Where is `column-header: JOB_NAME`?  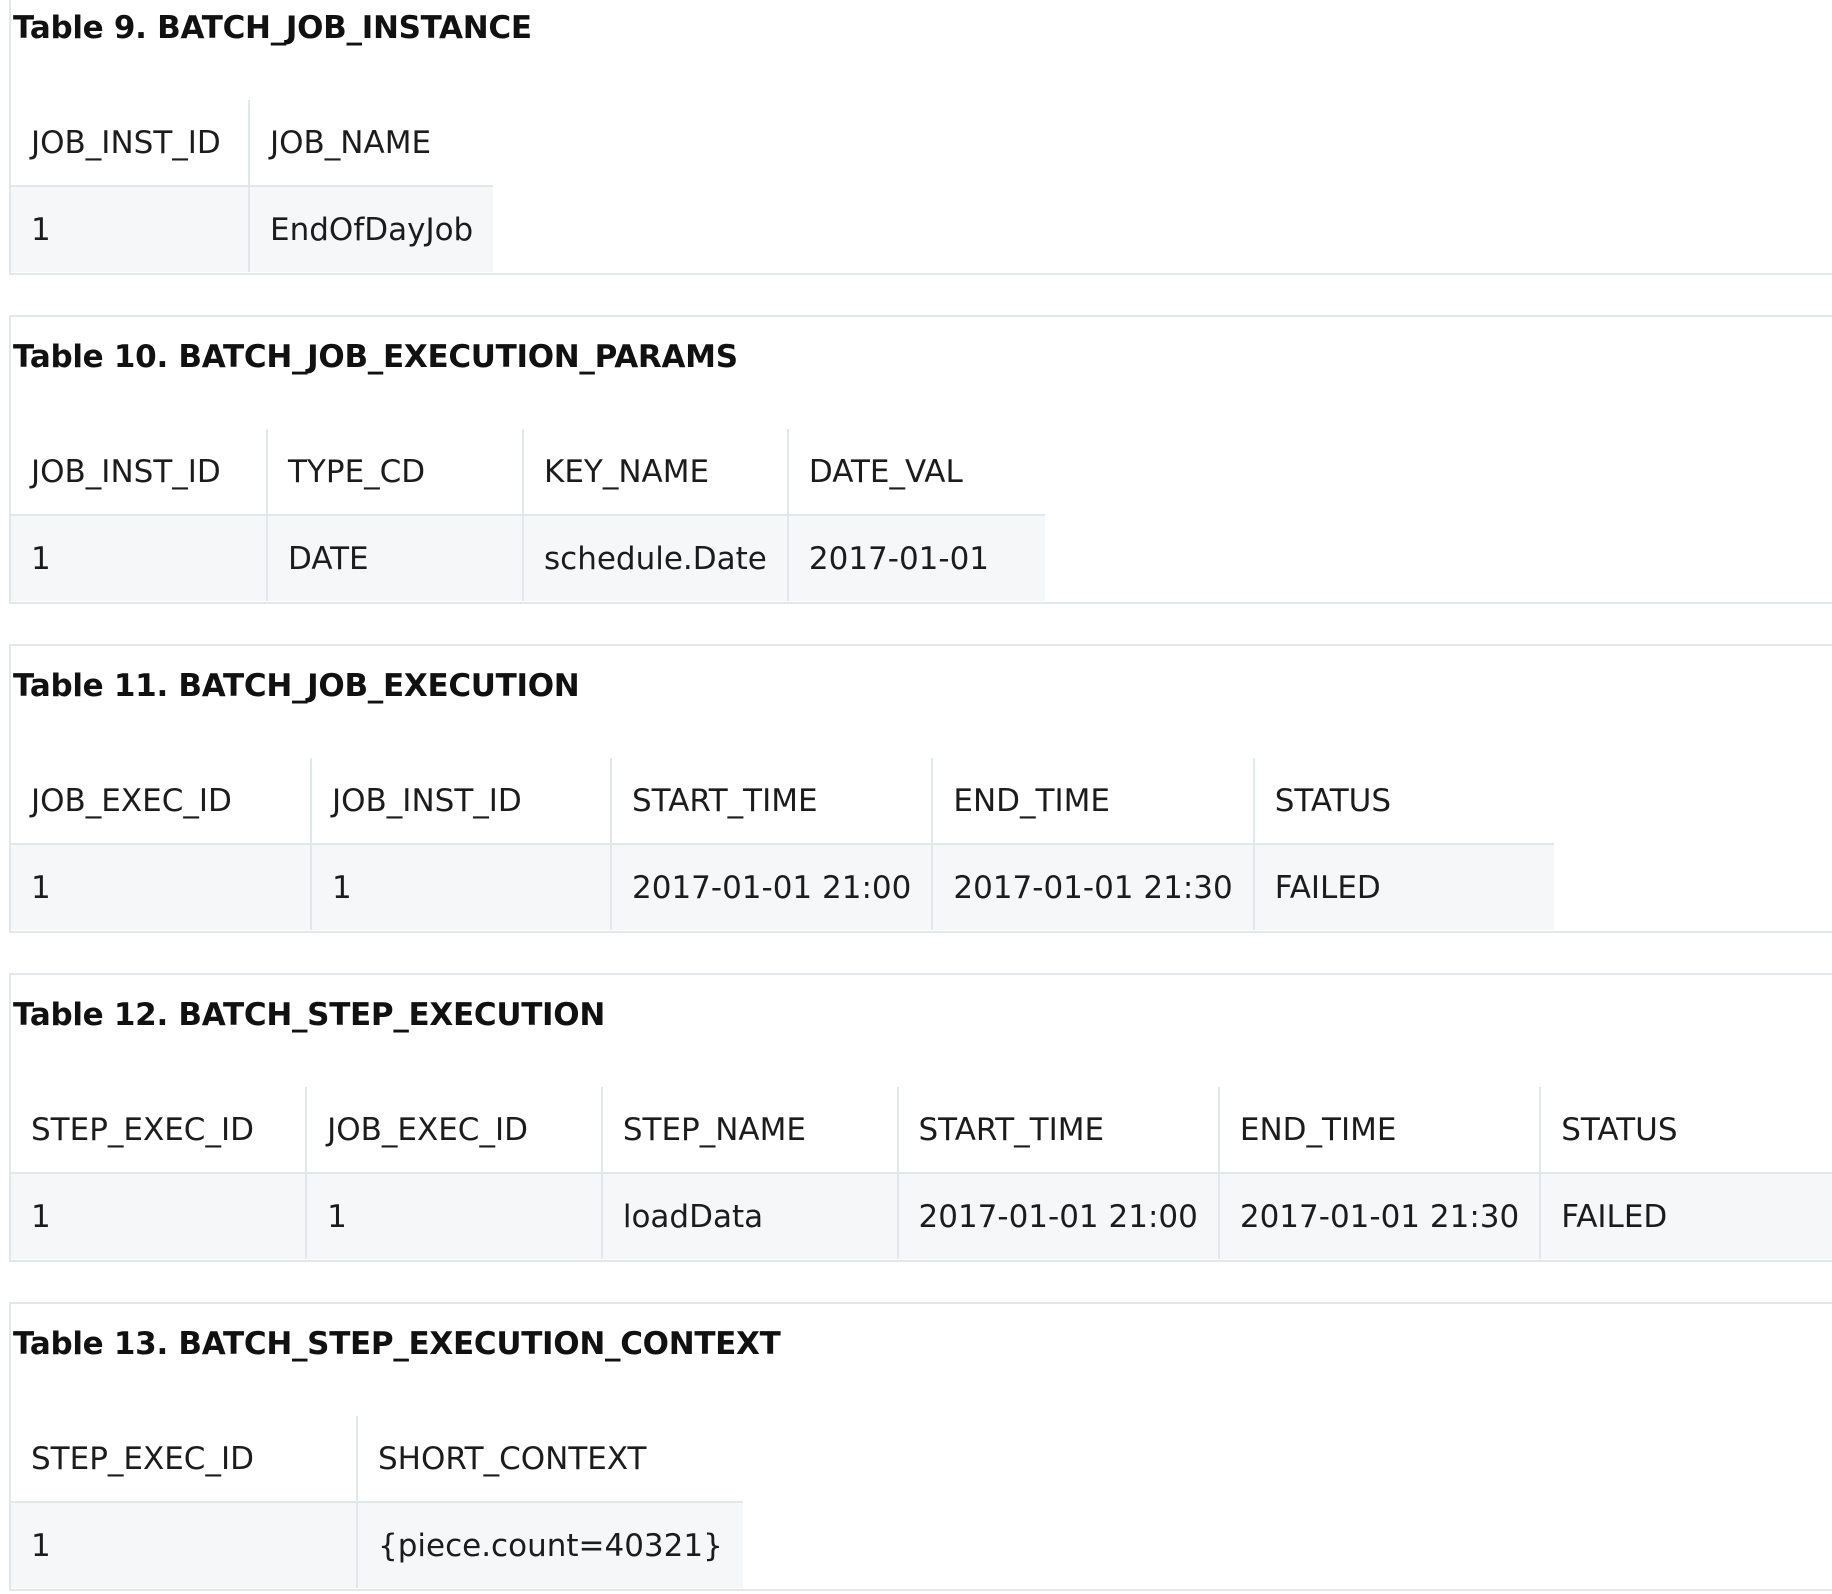 column-header: JOB_NAME is located at coordinates (370, 143).